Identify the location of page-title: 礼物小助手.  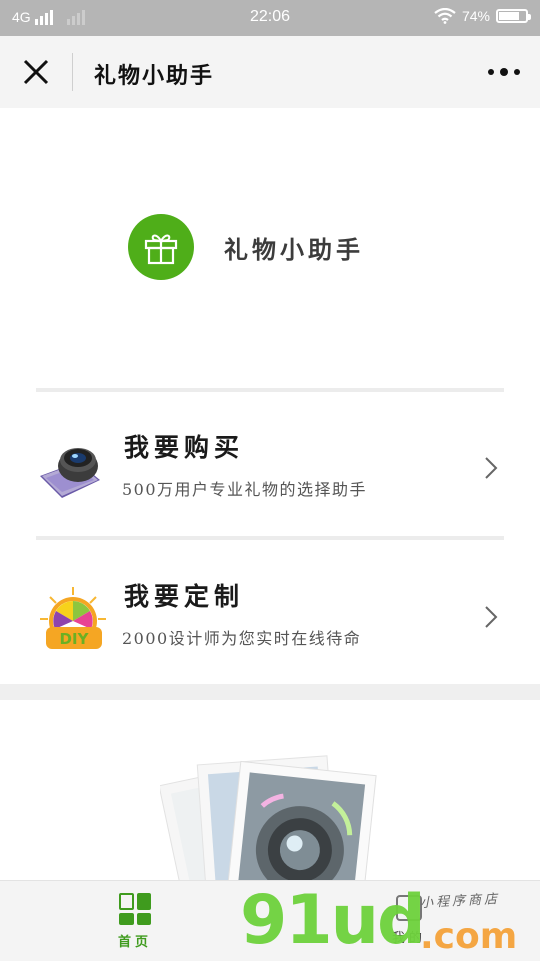
(154, 76).